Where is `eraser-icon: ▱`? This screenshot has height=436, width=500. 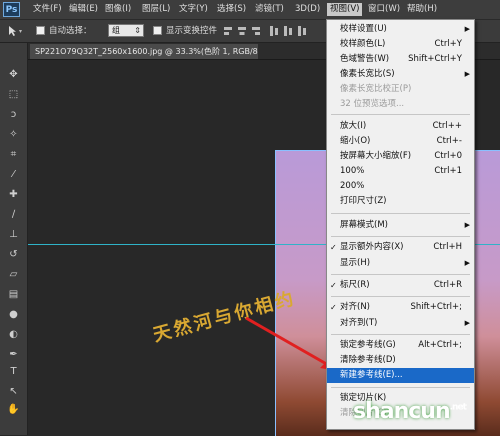
eraser-icon: ▱ is located at coordinates (13, 275).